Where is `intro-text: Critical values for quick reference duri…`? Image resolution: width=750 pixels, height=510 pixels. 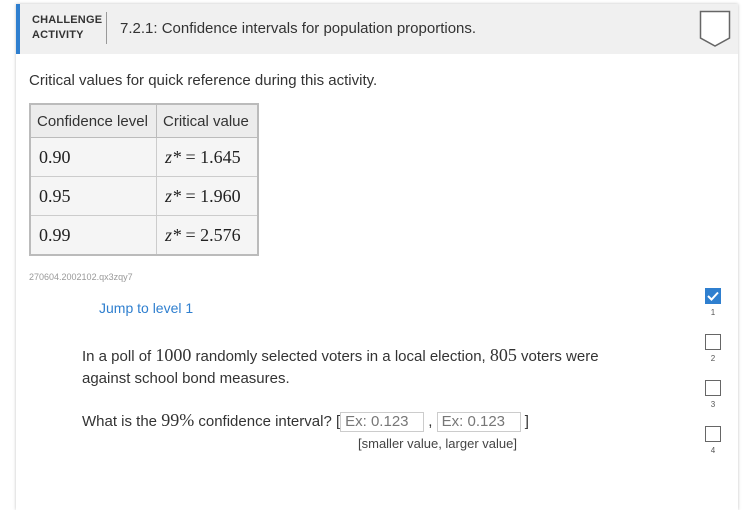 intro-text: Critical values for quick reference duri… is located at coordinates (203, 80).